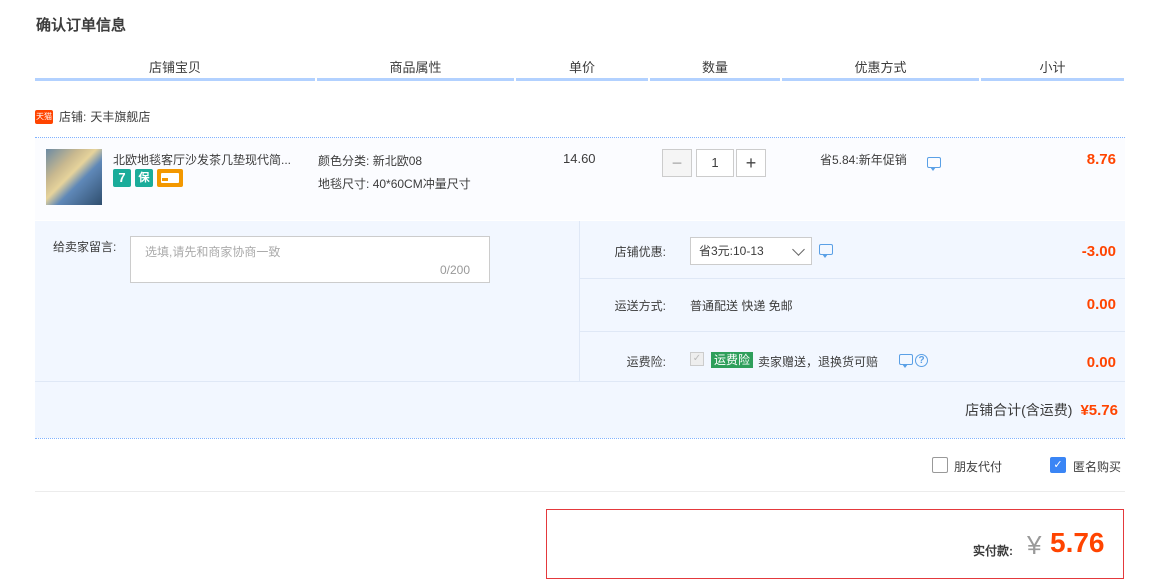 The image size is (1156, 579). What do you see at coordinates (715, 163) in the screenshot?
I see `quantity-input: 1` at bounding box center [715, 163].